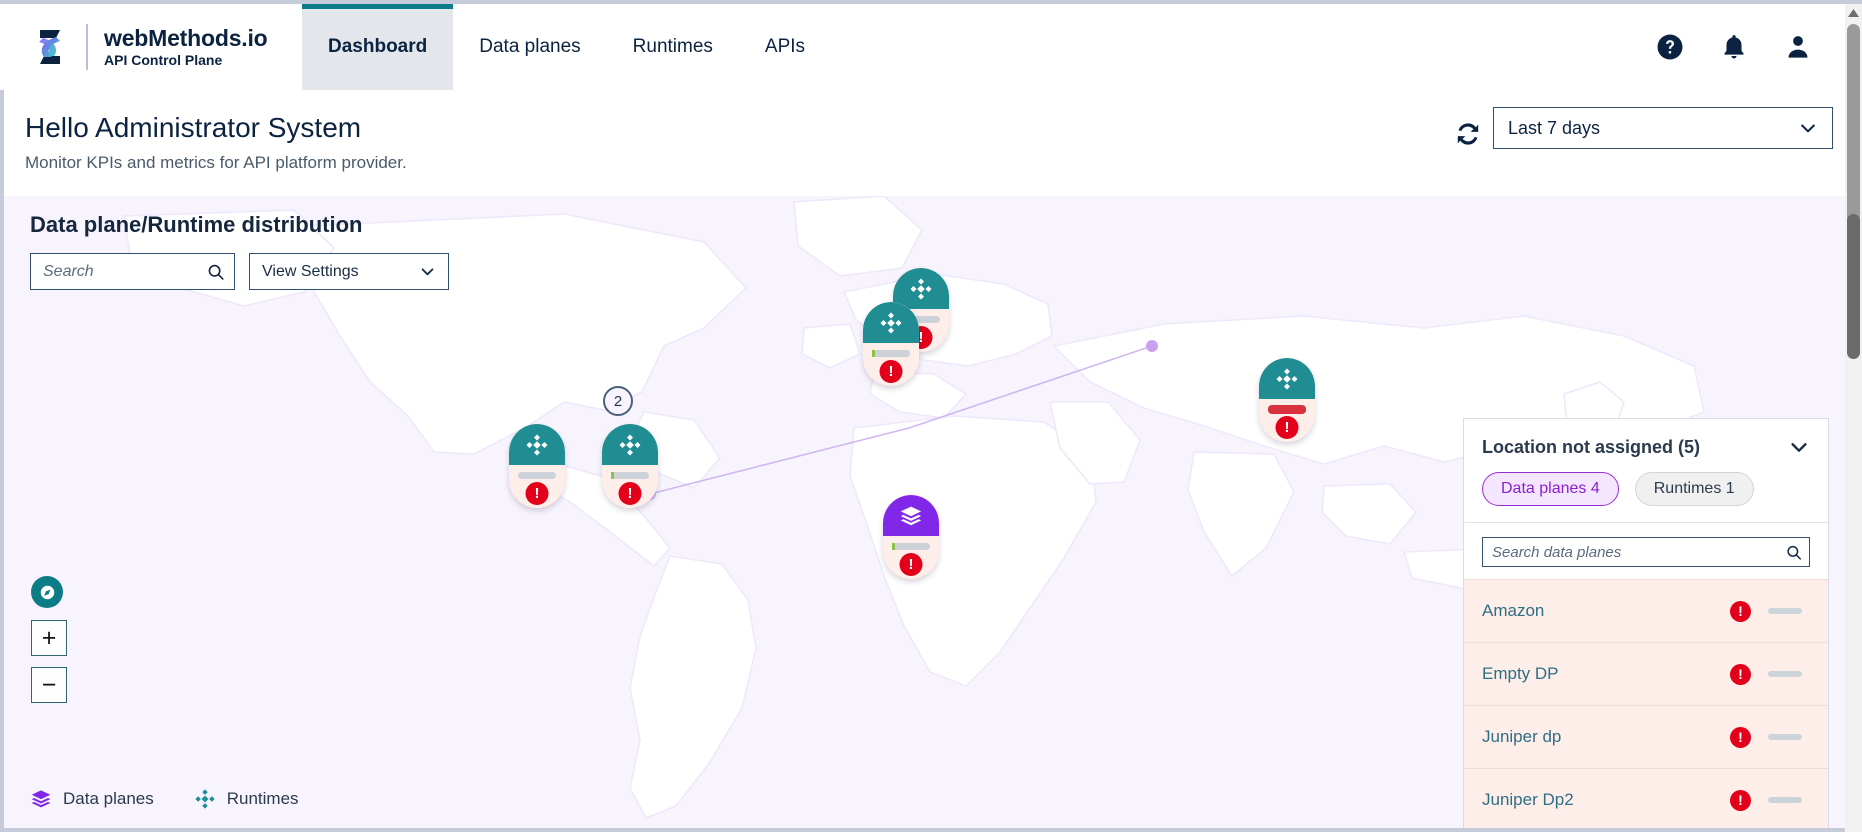  Describe the element at coordinates (1853, 418) in the screenshot. I see `page-scrollbar` at that location.